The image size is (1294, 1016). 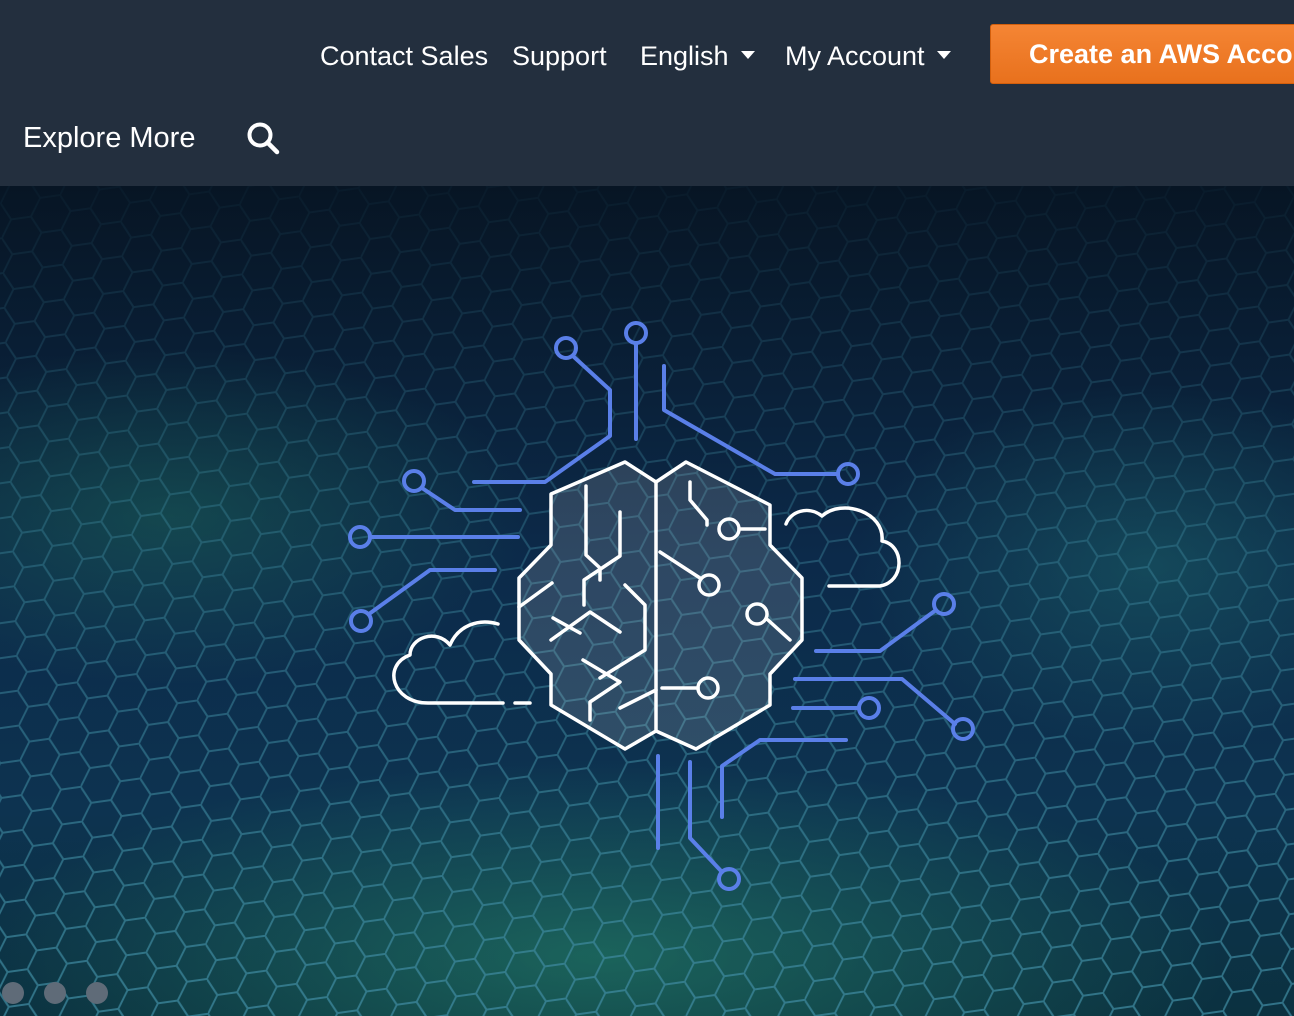 What do you see at coordinates (1142, 54) in the screenshot?
I see `create-account-button: Create an AWS Account` at bounding box center [1142, 54].